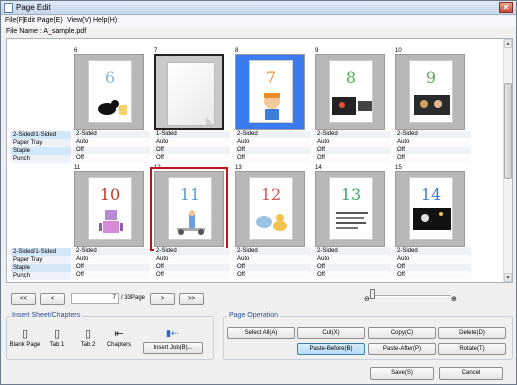 The width and height of the screenshot is (517, 385). Describe the element at coordinates (79, 20) in the screenshot. I see `menu-view: View(V)` at that location.